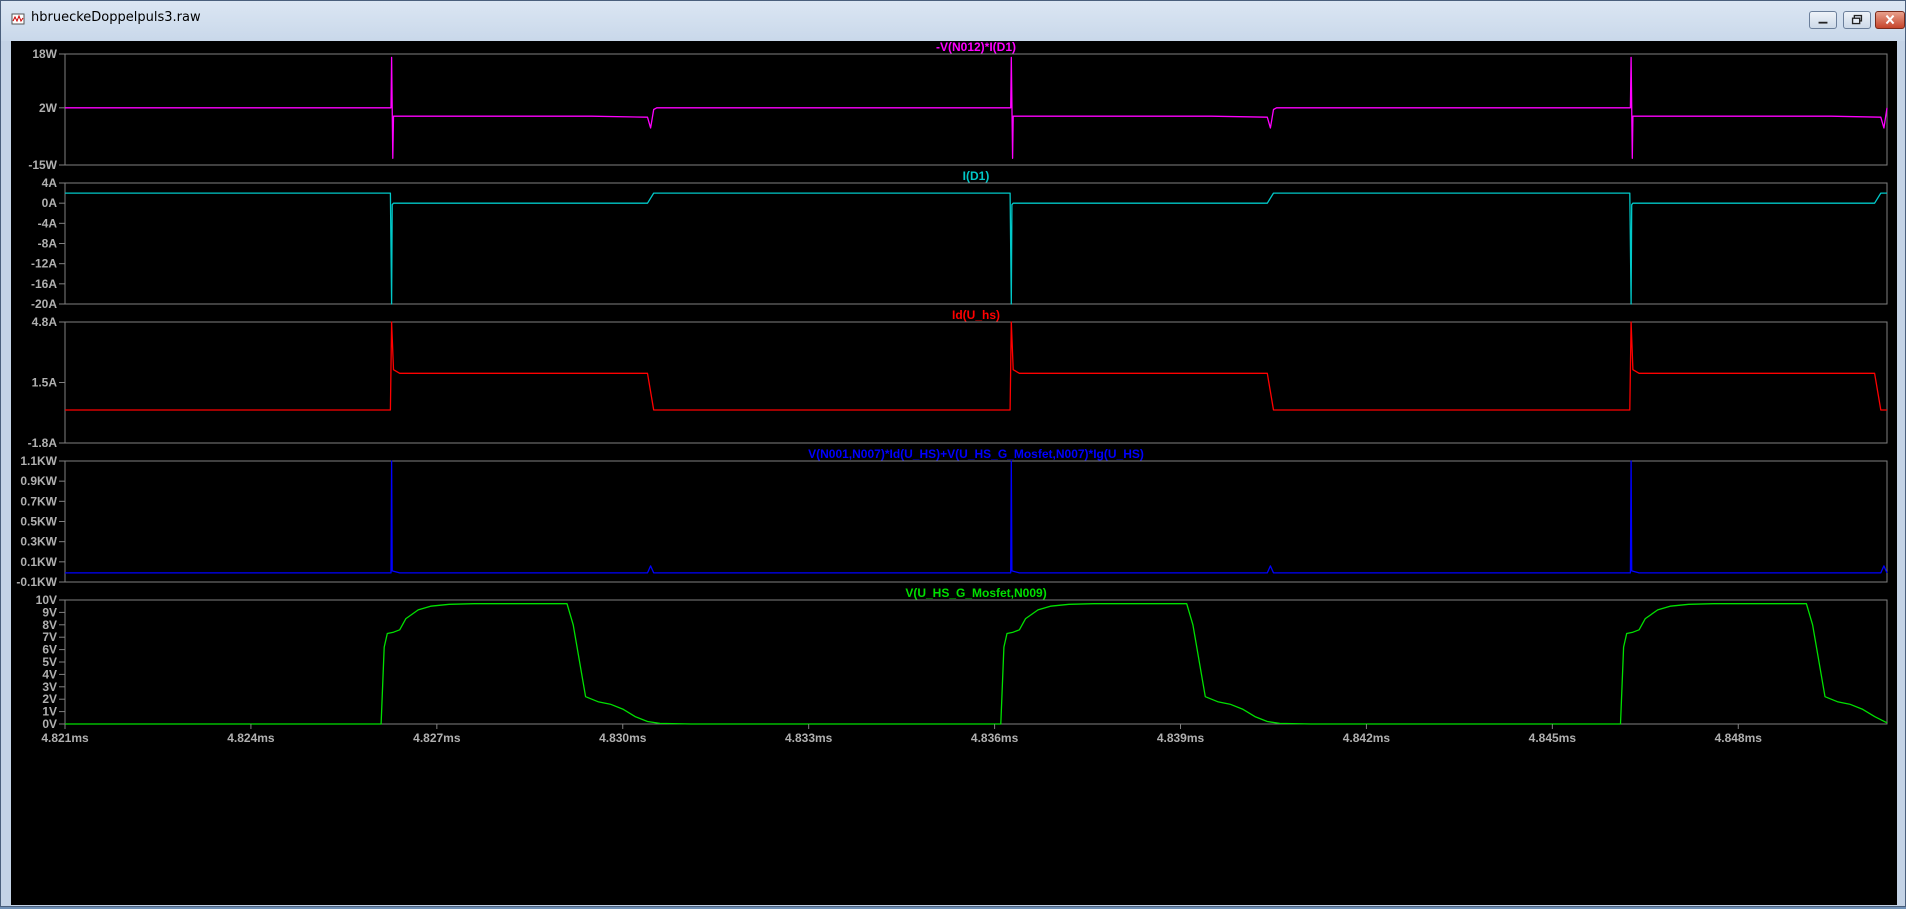 The image size is (1906, 909). Describe the element at coordinates (48, 223) in the screenshot. I see `y-tick-label: -4A` at that location.